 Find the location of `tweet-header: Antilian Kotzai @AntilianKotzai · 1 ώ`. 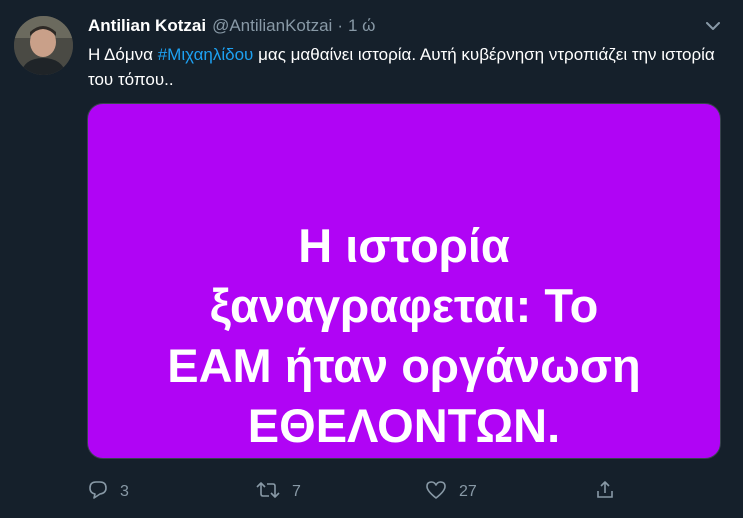

tweet-header: Antilian Kotzai @AntilianKotzai · 1 ώ is located at coordinates (231, 26).